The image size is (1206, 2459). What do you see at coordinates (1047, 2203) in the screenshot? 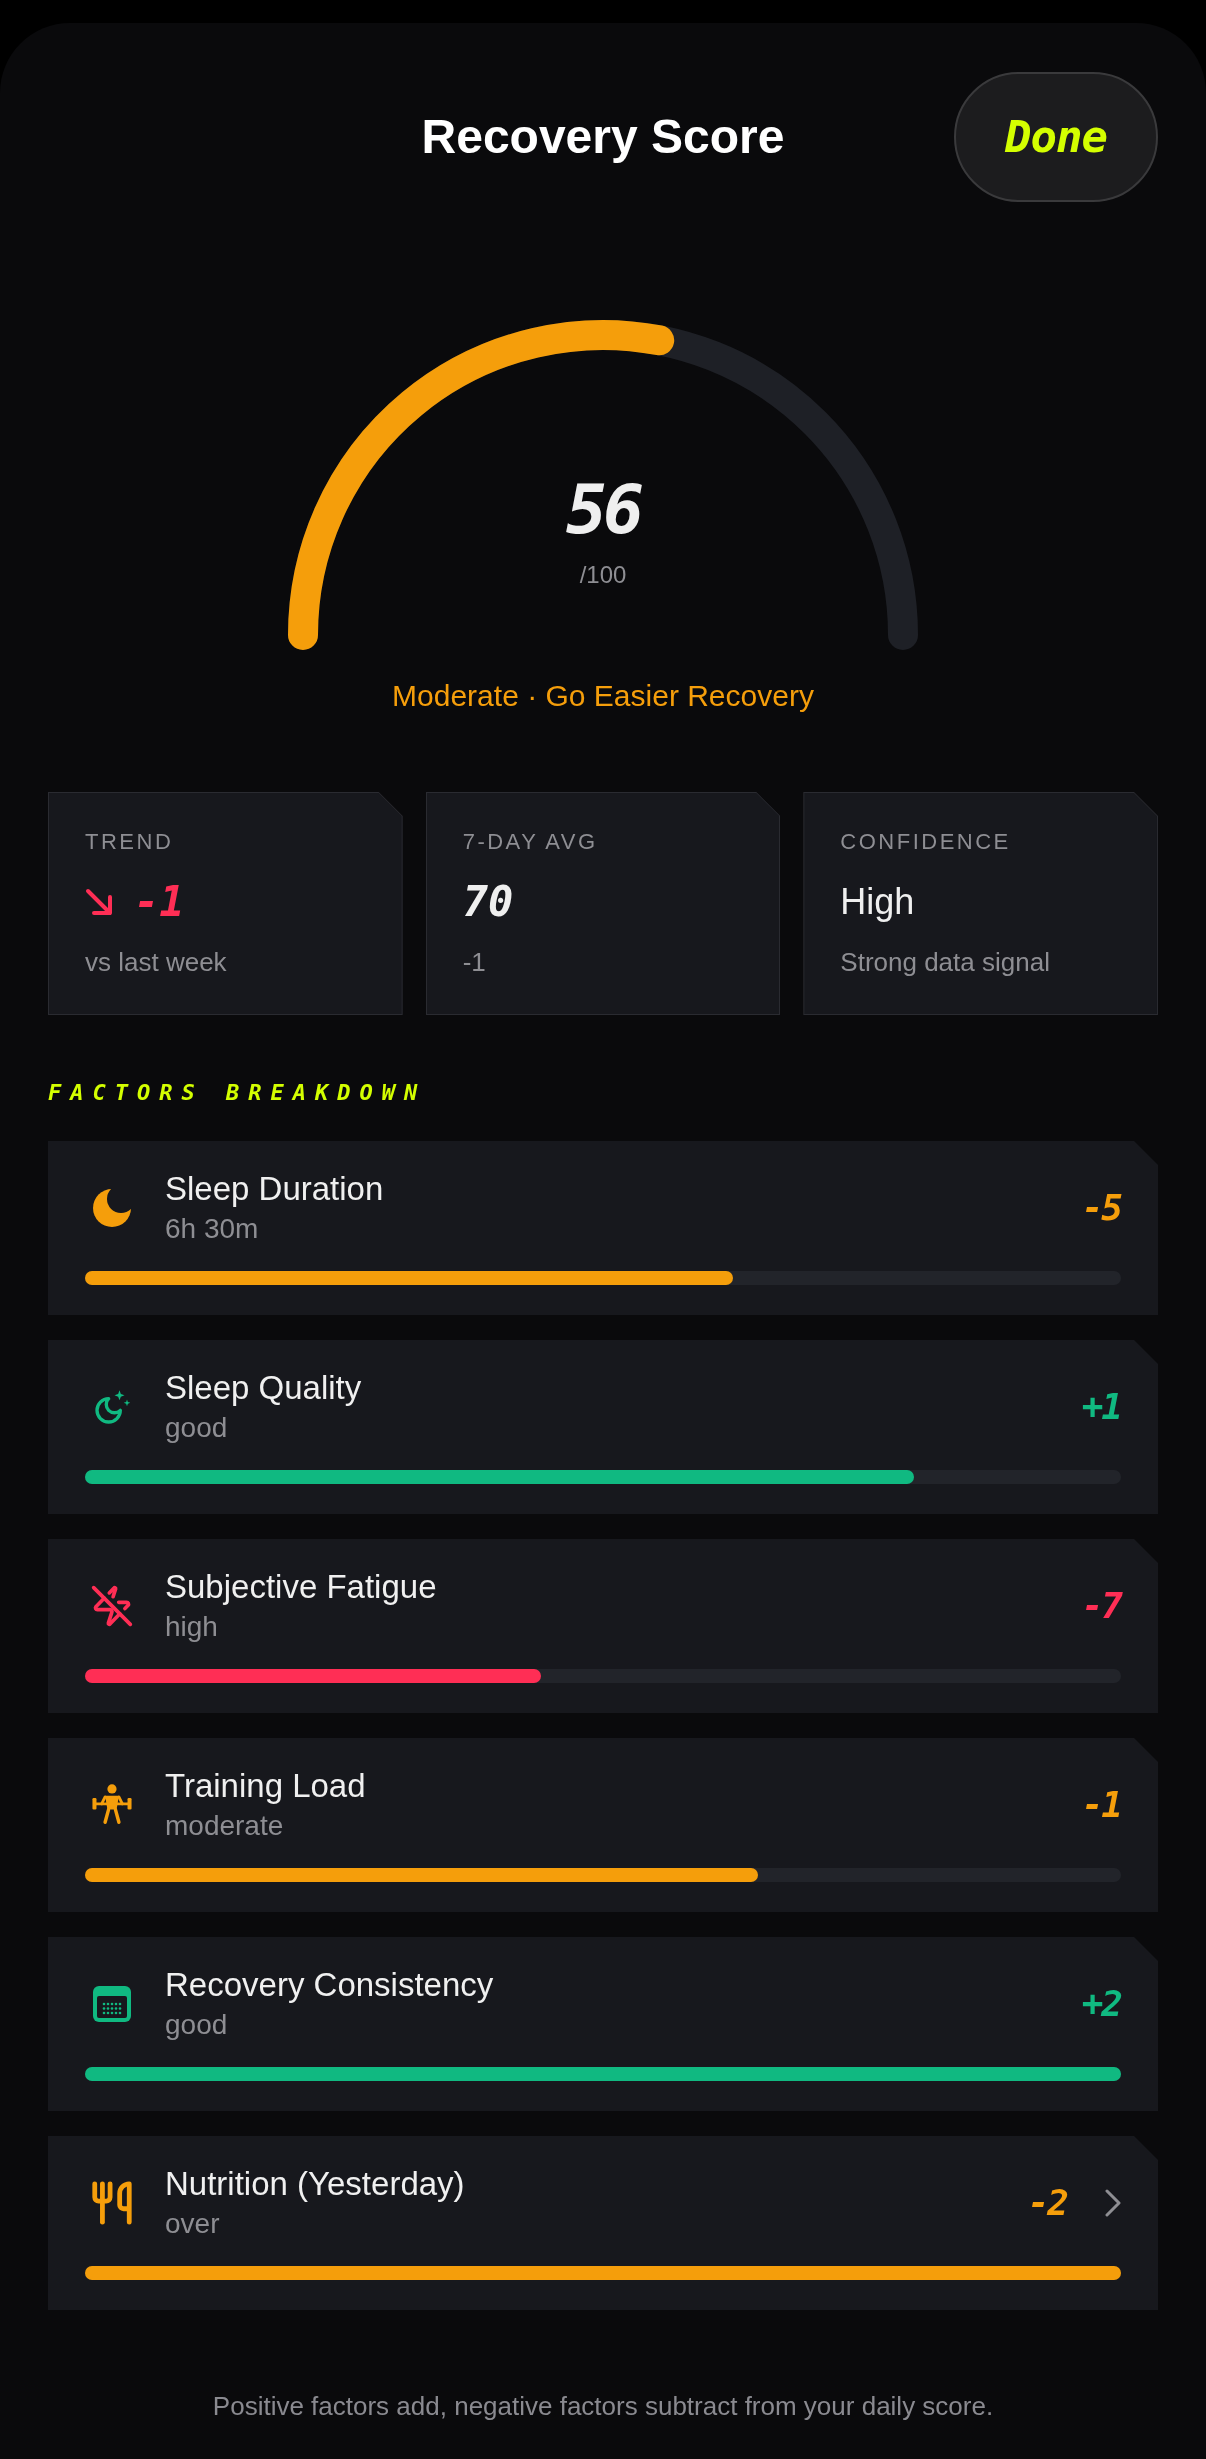
I see `impact-value: -2` at bounding box center [1047, 2203].